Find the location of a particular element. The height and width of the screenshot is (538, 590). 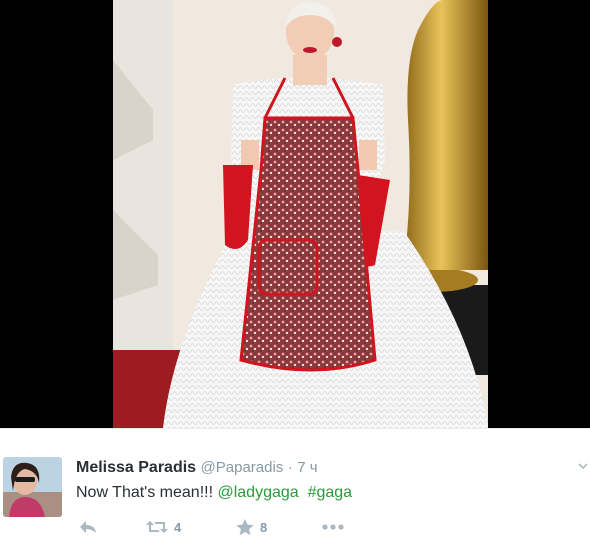

timestamp: 7 ч is located at coordinates (307, 467).